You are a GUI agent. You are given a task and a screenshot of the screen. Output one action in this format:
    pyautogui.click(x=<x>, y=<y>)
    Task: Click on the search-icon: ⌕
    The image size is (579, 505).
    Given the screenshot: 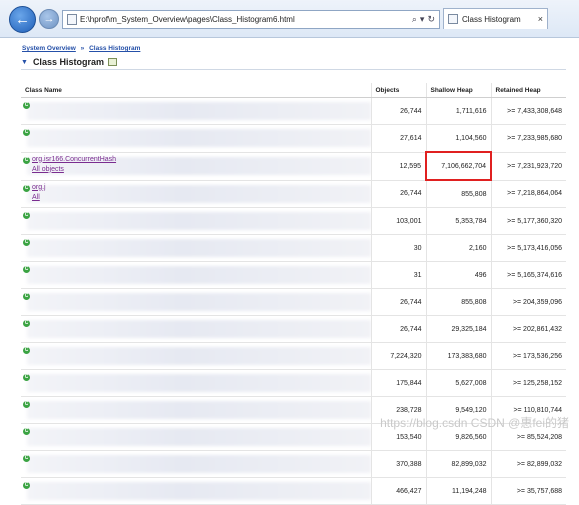 What is the action you would take?
    pyautogui.click(x=414, y=19)
    